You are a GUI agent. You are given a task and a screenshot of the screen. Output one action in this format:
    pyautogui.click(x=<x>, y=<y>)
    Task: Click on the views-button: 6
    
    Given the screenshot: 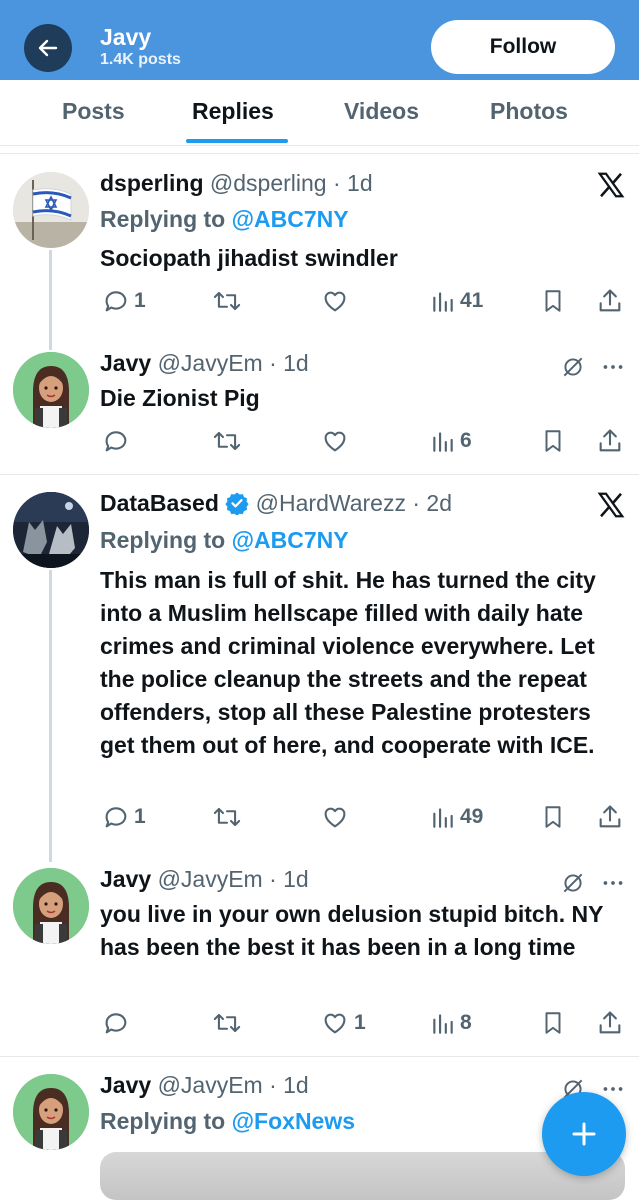 What is the action you would take?
    pyautogui.click(x=451, y=441)
    